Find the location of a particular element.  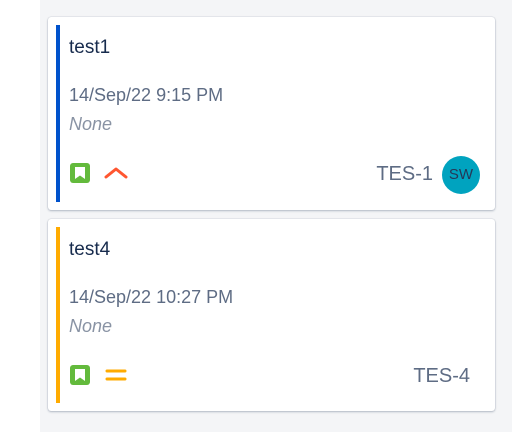

equals-icon is located at coordinates (116, 375).